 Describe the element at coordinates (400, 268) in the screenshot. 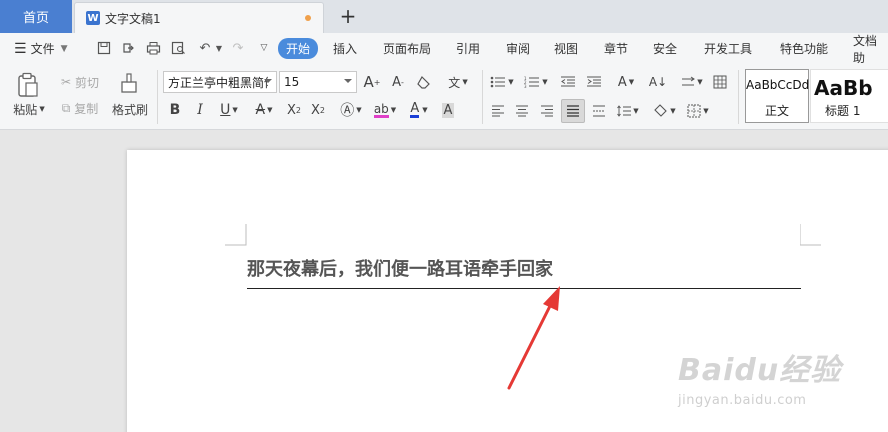

I see `document-text-line: 那天夜幕后，我们便一路耳语牵手回家` at that location.